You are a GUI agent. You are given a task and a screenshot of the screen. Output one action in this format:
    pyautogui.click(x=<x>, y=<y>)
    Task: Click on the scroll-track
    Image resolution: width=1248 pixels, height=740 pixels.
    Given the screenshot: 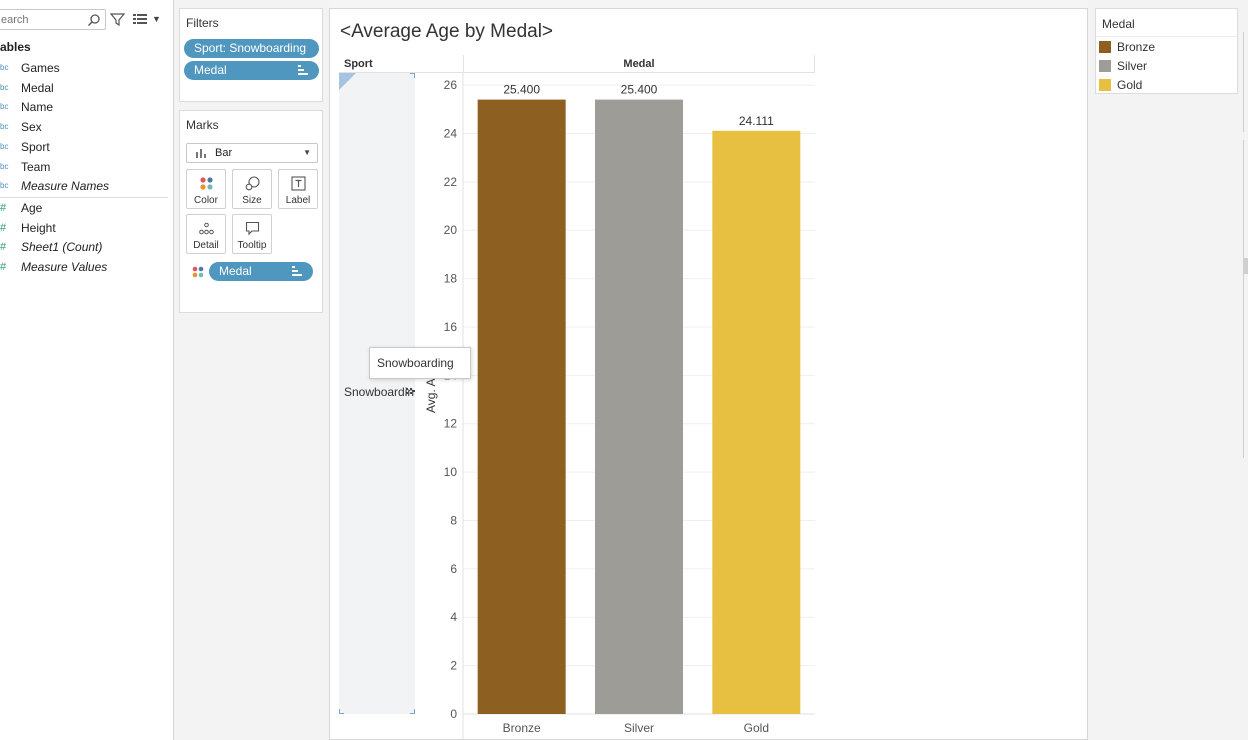 What is the action you would take?
    pyautogui.click(x=1245, y=299)
    